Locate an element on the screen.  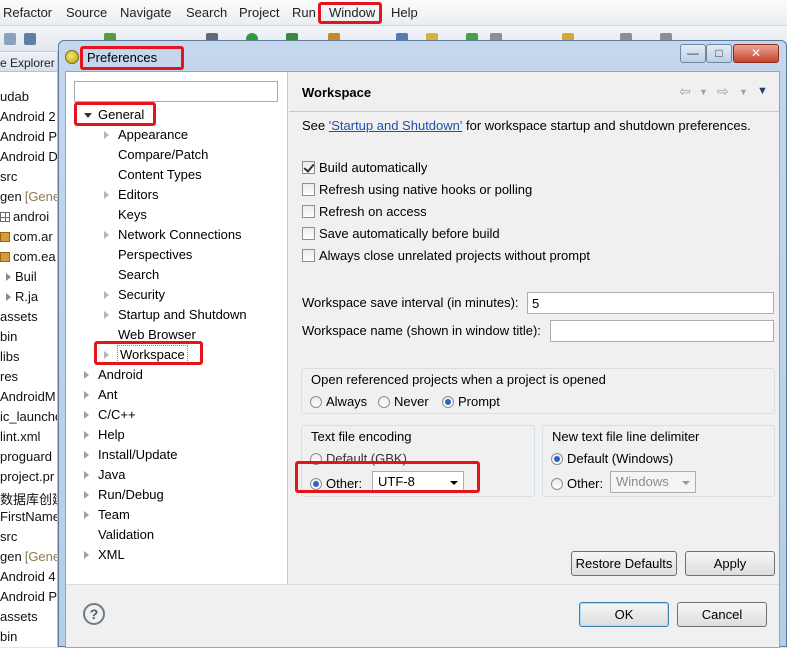
save-interval-input is located at coordinates (650, 303).